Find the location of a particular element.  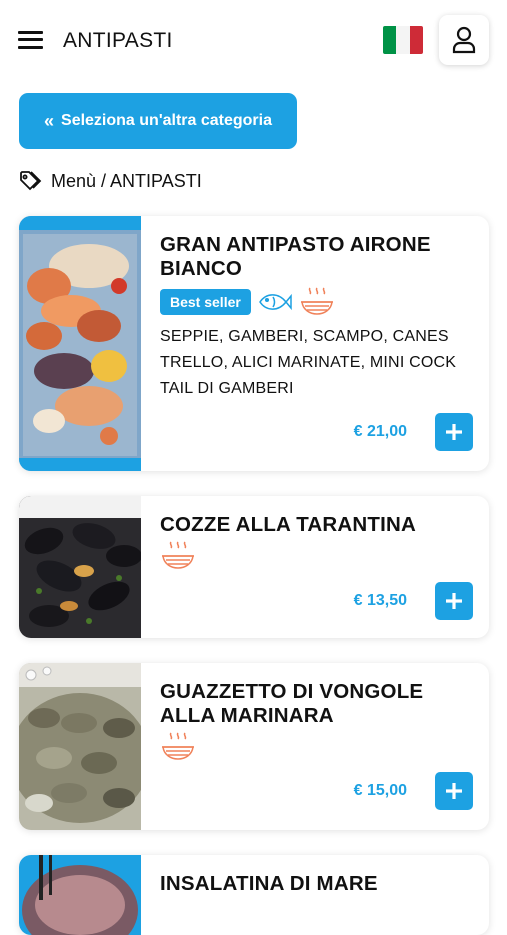

italy-flag-icon is located at coordinates (403, 40).